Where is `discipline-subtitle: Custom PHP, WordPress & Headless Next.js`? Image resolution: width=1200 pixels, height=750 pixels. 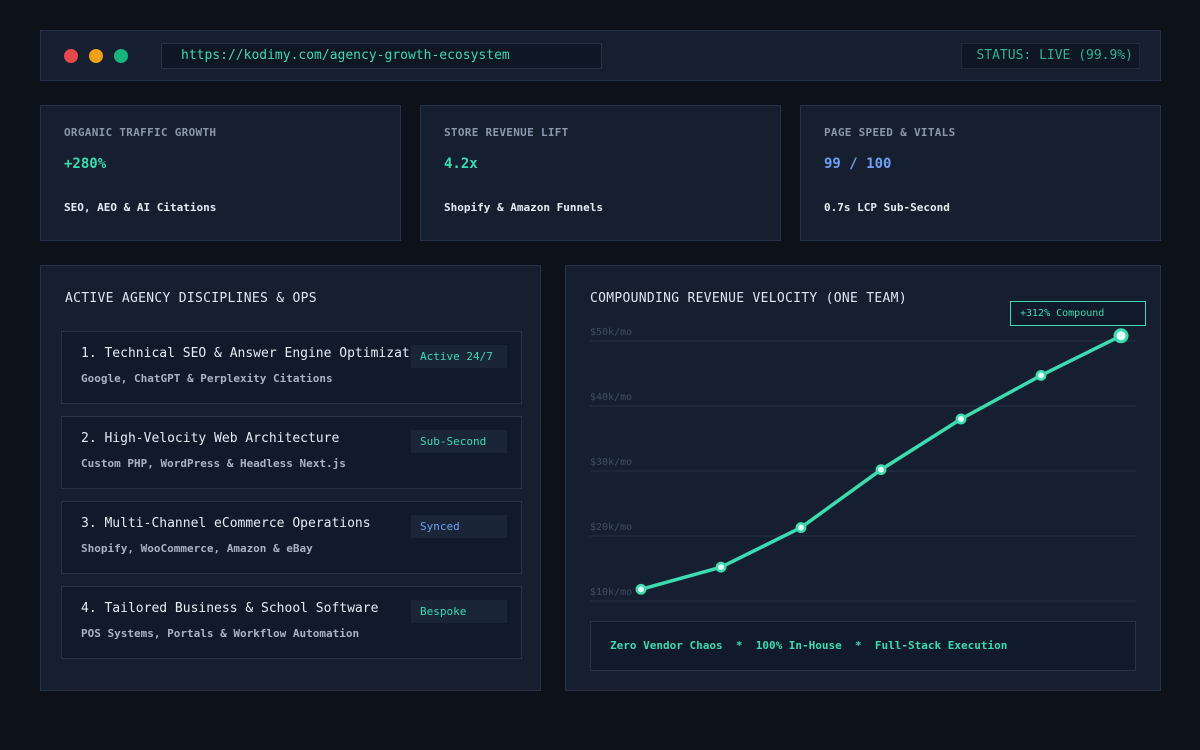
discipline-subtitle: Custom PHP, WordPress & Headless Next.js is located at coordinates (213, 463).